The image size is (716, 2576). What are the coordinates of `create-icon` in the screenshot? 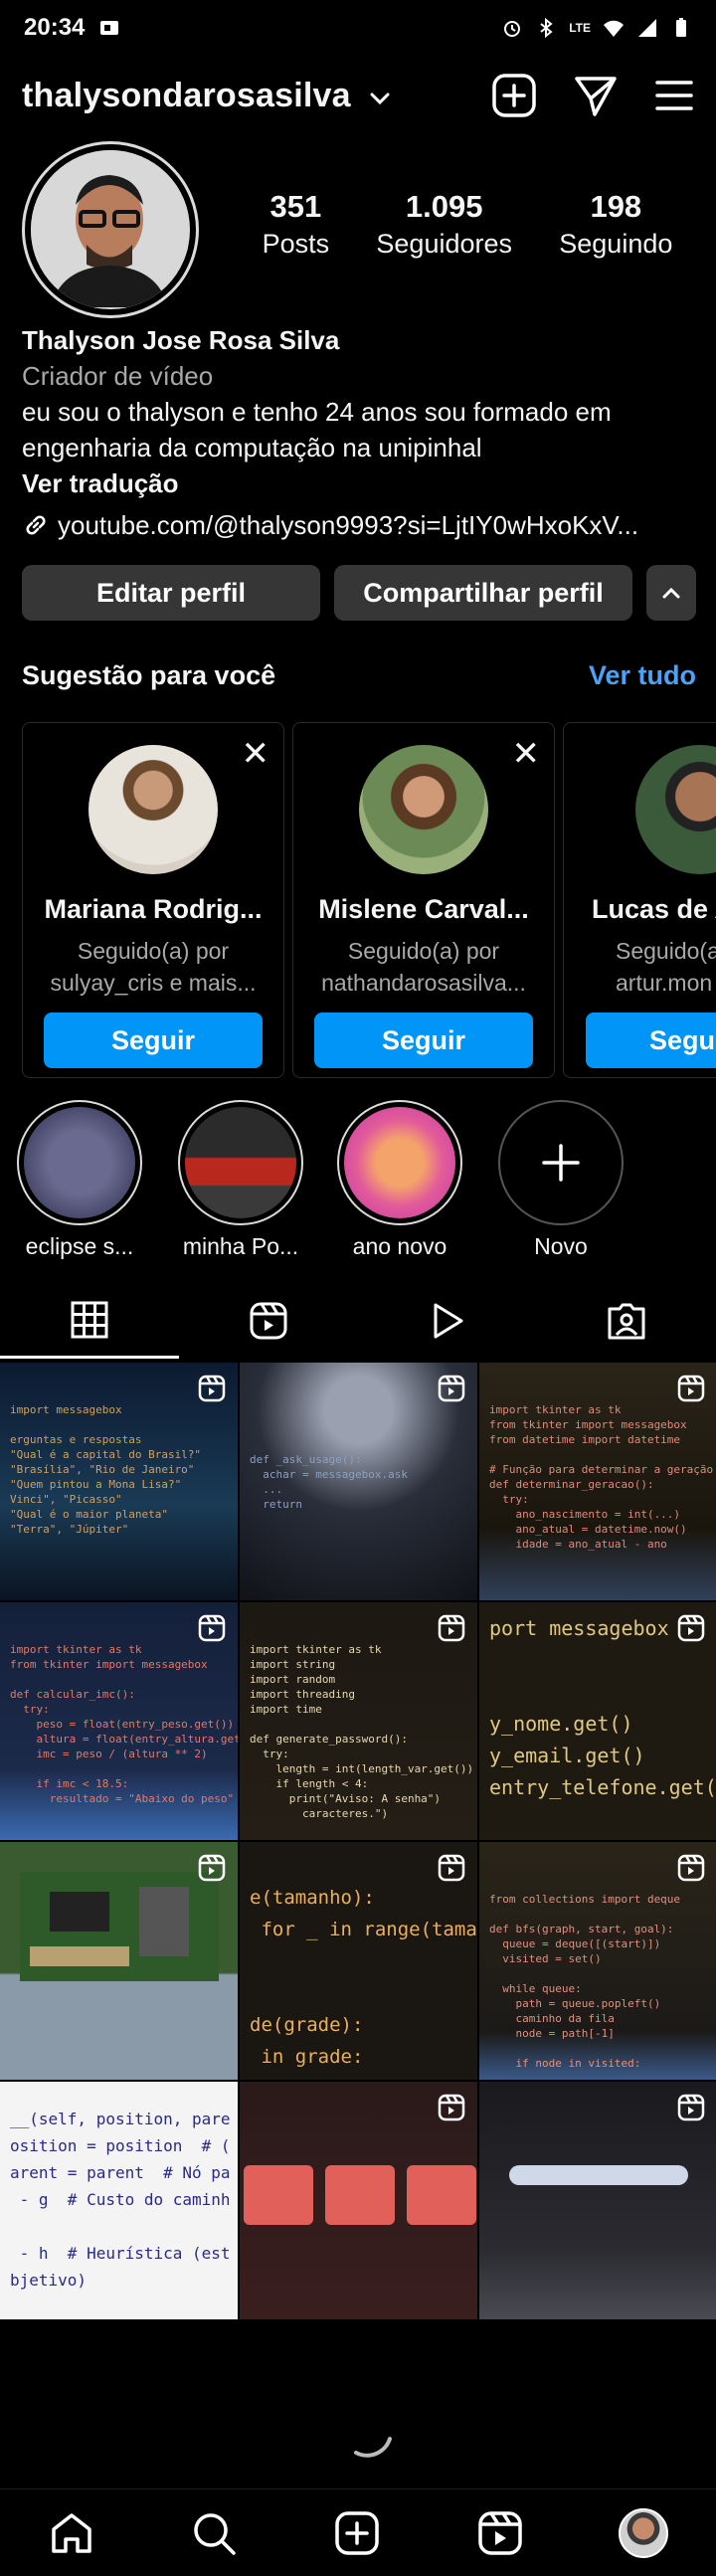 It's located at (357, 2533).